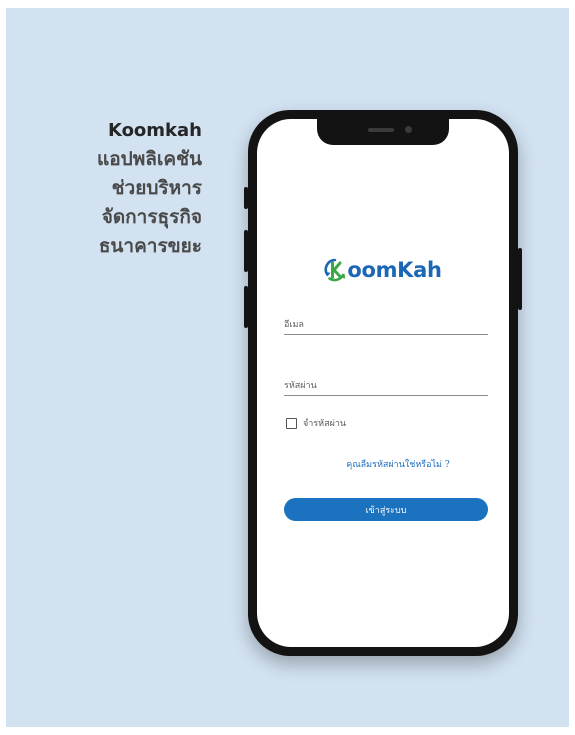 The image size is (575, 735). I want to click on forgot-password-link: คุณลืมรหัสผ่านใช่หรือไม่ ?, so click(383, 464).